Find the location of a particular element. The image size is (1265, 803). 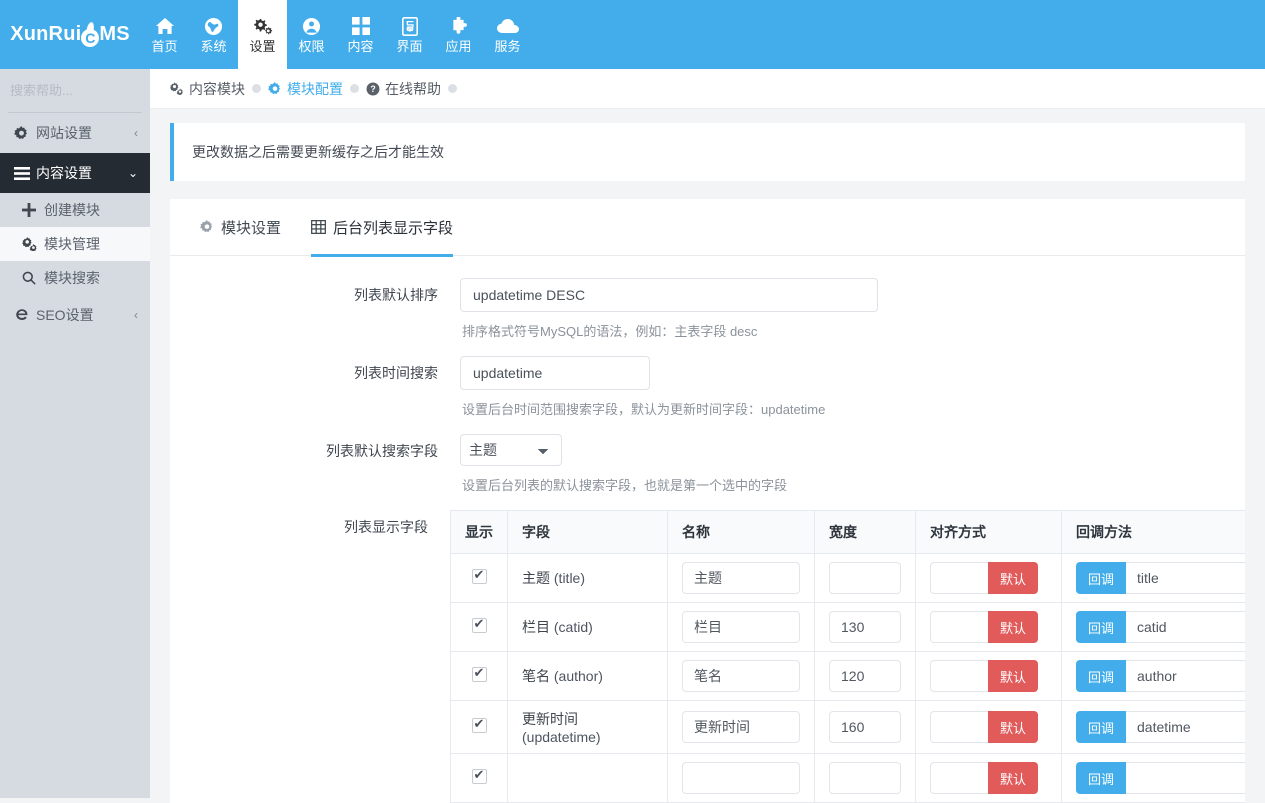

field-cn: 笔名 is located at coordinates (536, 676).